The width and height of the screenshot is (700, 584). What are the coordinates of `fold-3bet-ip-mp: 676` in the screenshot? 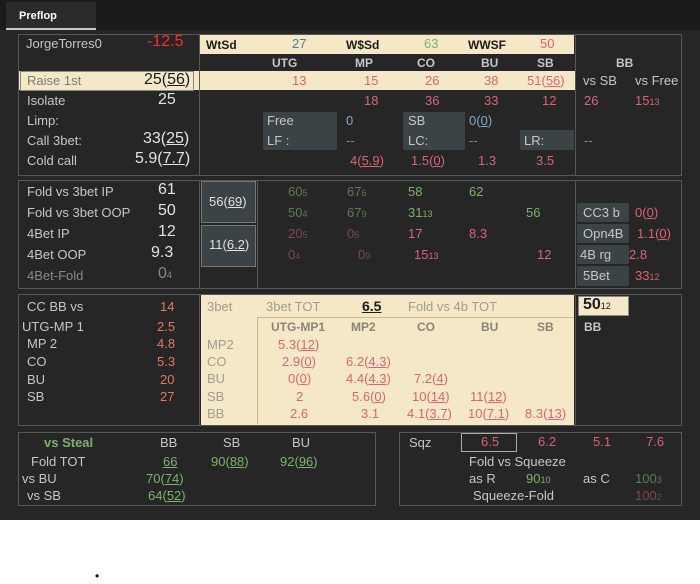 It's located at (357, 191).